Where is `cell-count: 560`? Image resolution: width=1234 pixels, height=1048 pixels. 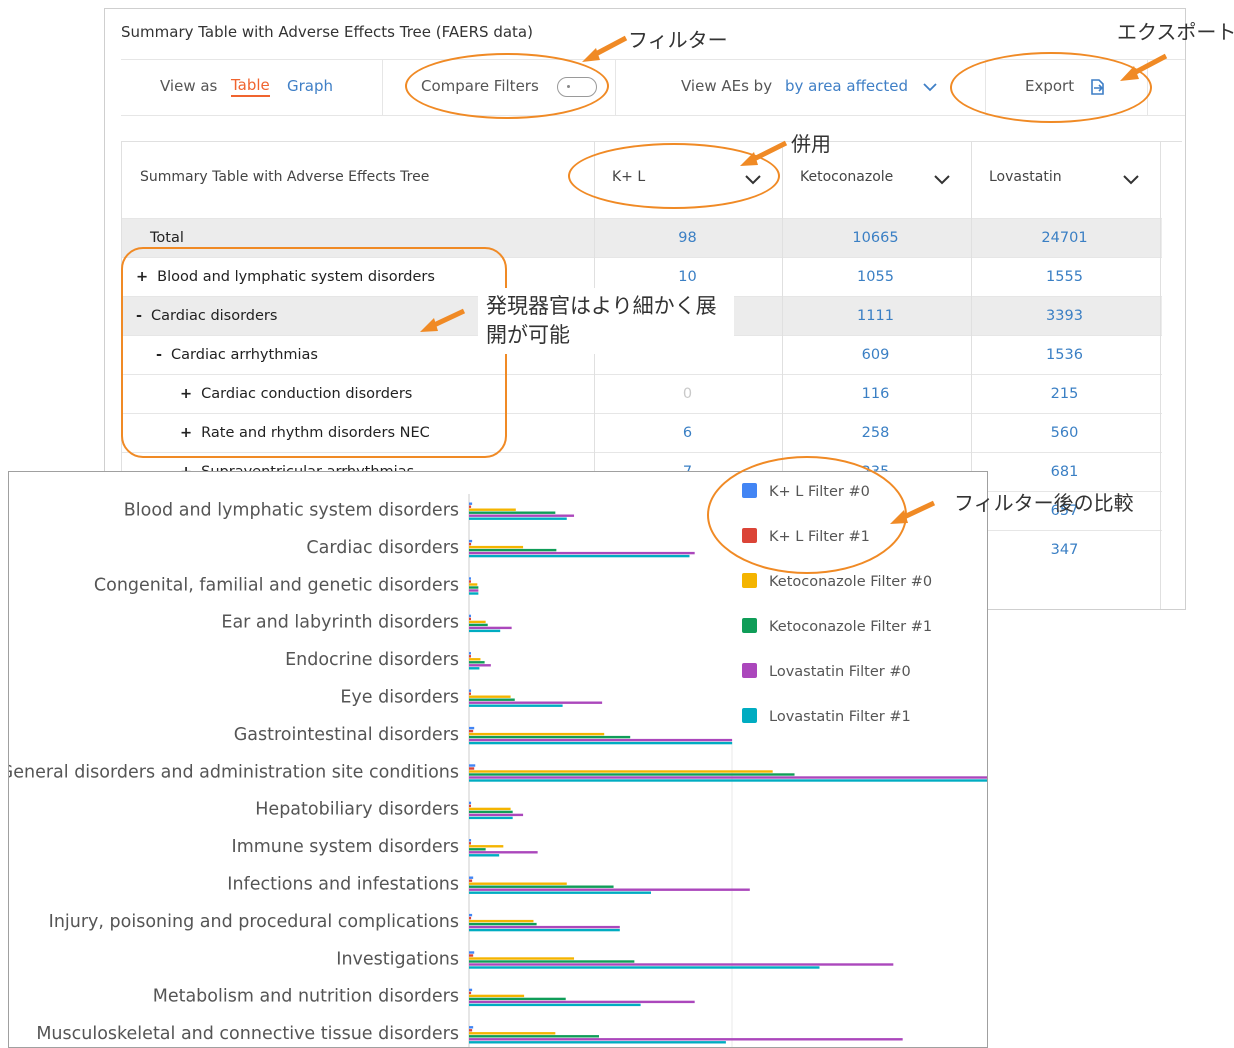
cell-count: 560 is located at coordinates (1064, 433).